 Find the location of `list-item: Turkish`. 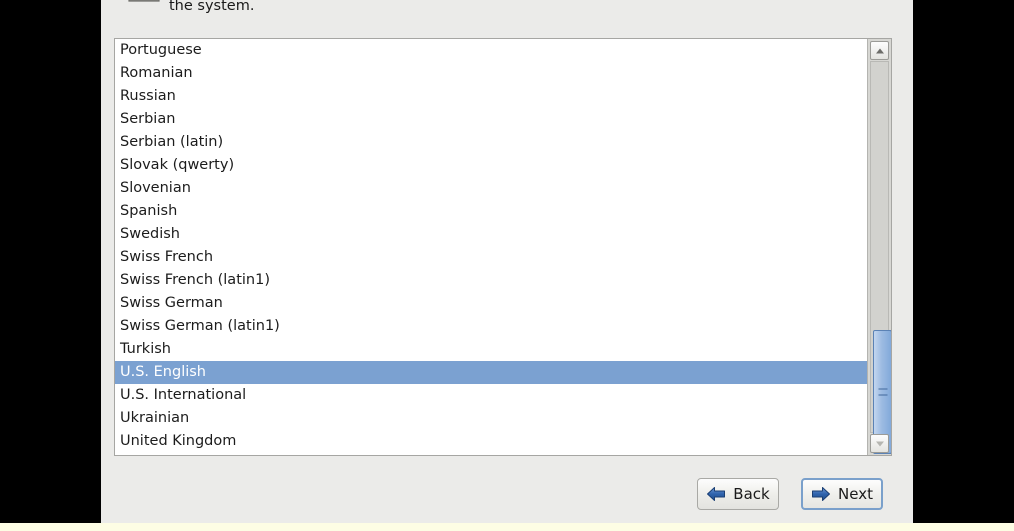

list-item: Turkish is located at coordinates (492, 349).